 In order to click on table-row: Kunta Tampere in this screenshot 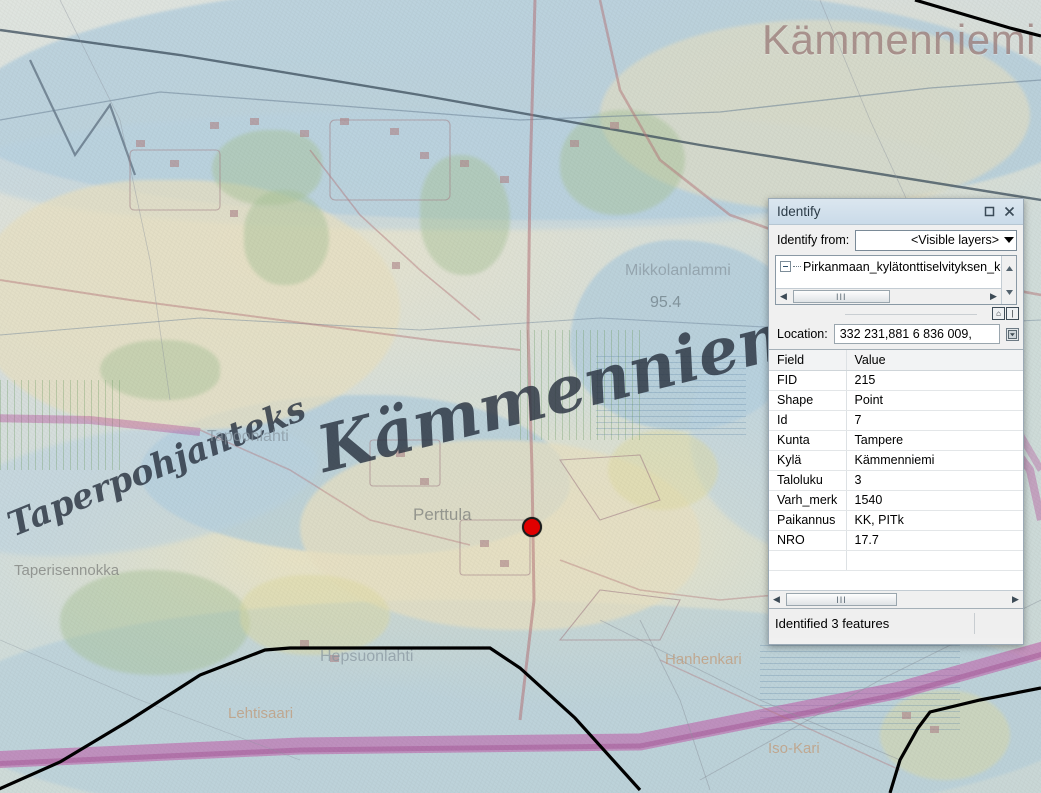, I will do `click(896, 440)`.